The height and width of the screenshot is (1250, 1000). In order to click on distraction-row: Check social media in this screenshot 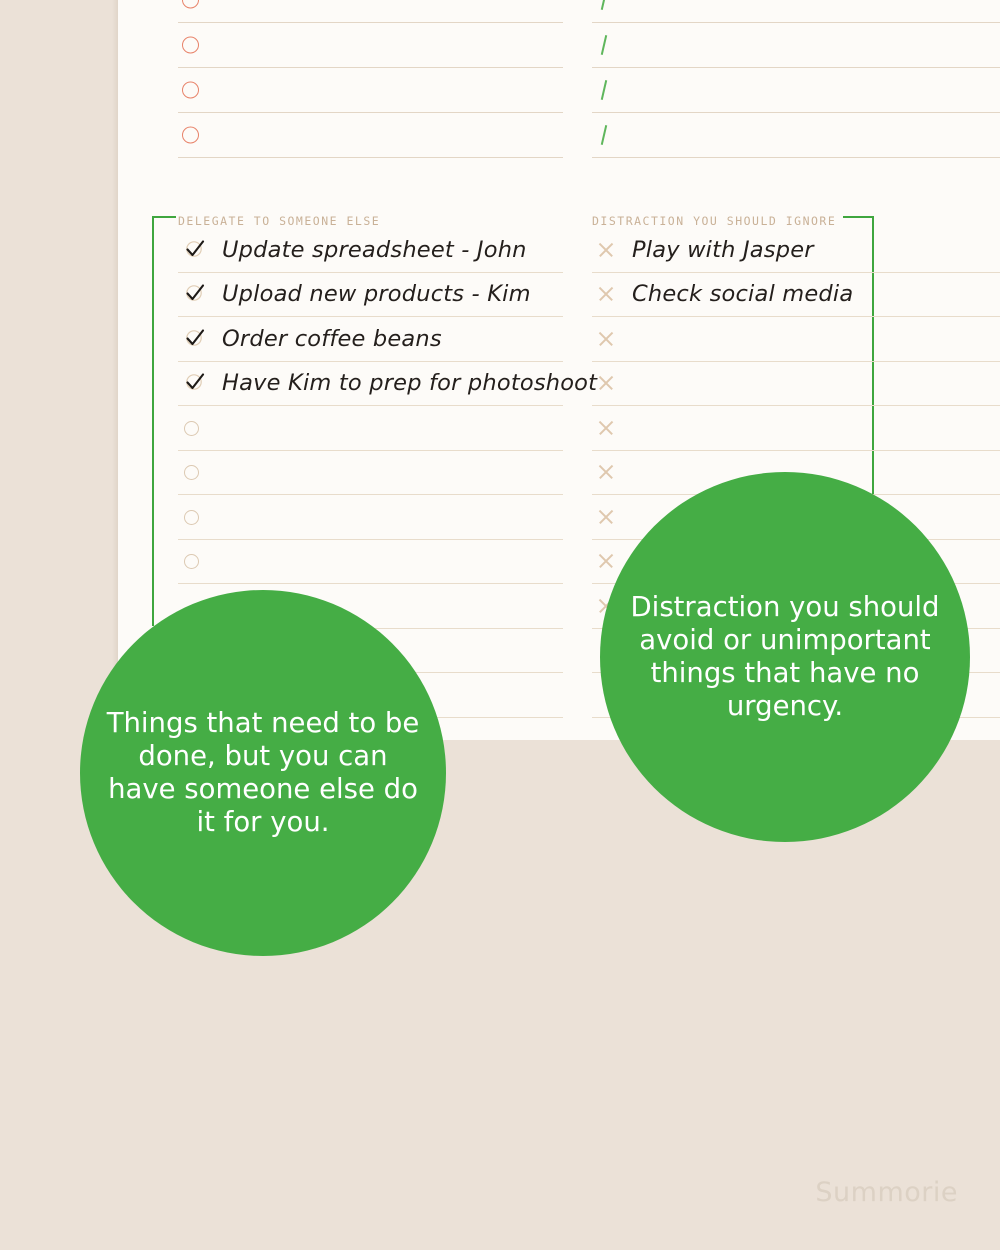, I will do `click(796, 295)`.